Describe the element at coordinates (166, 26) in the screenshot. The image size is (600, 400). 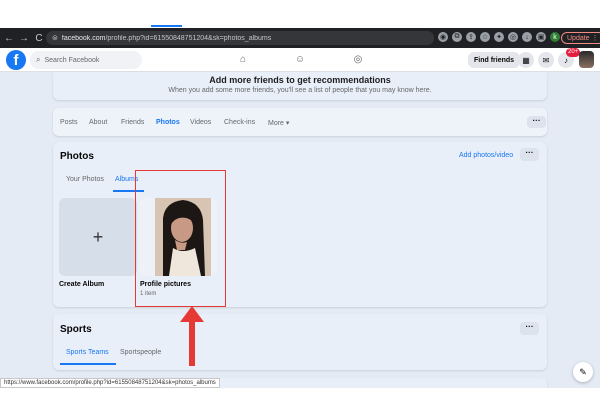
I see `active-tab-indicator` at that location.